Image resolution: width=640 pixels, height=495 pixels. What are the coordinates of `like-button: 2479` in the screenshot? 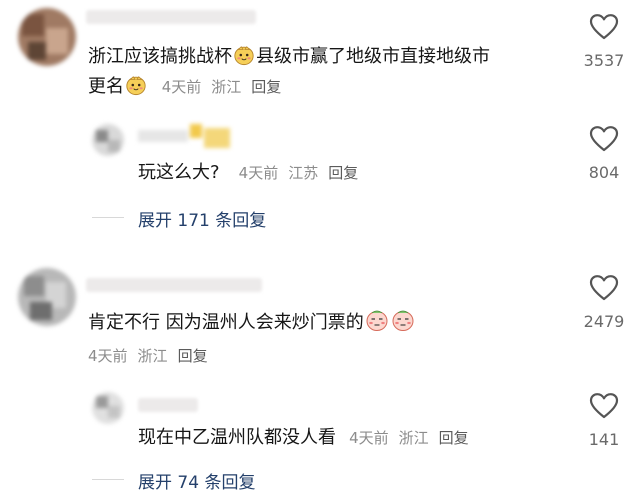 It's located at (604, 302).